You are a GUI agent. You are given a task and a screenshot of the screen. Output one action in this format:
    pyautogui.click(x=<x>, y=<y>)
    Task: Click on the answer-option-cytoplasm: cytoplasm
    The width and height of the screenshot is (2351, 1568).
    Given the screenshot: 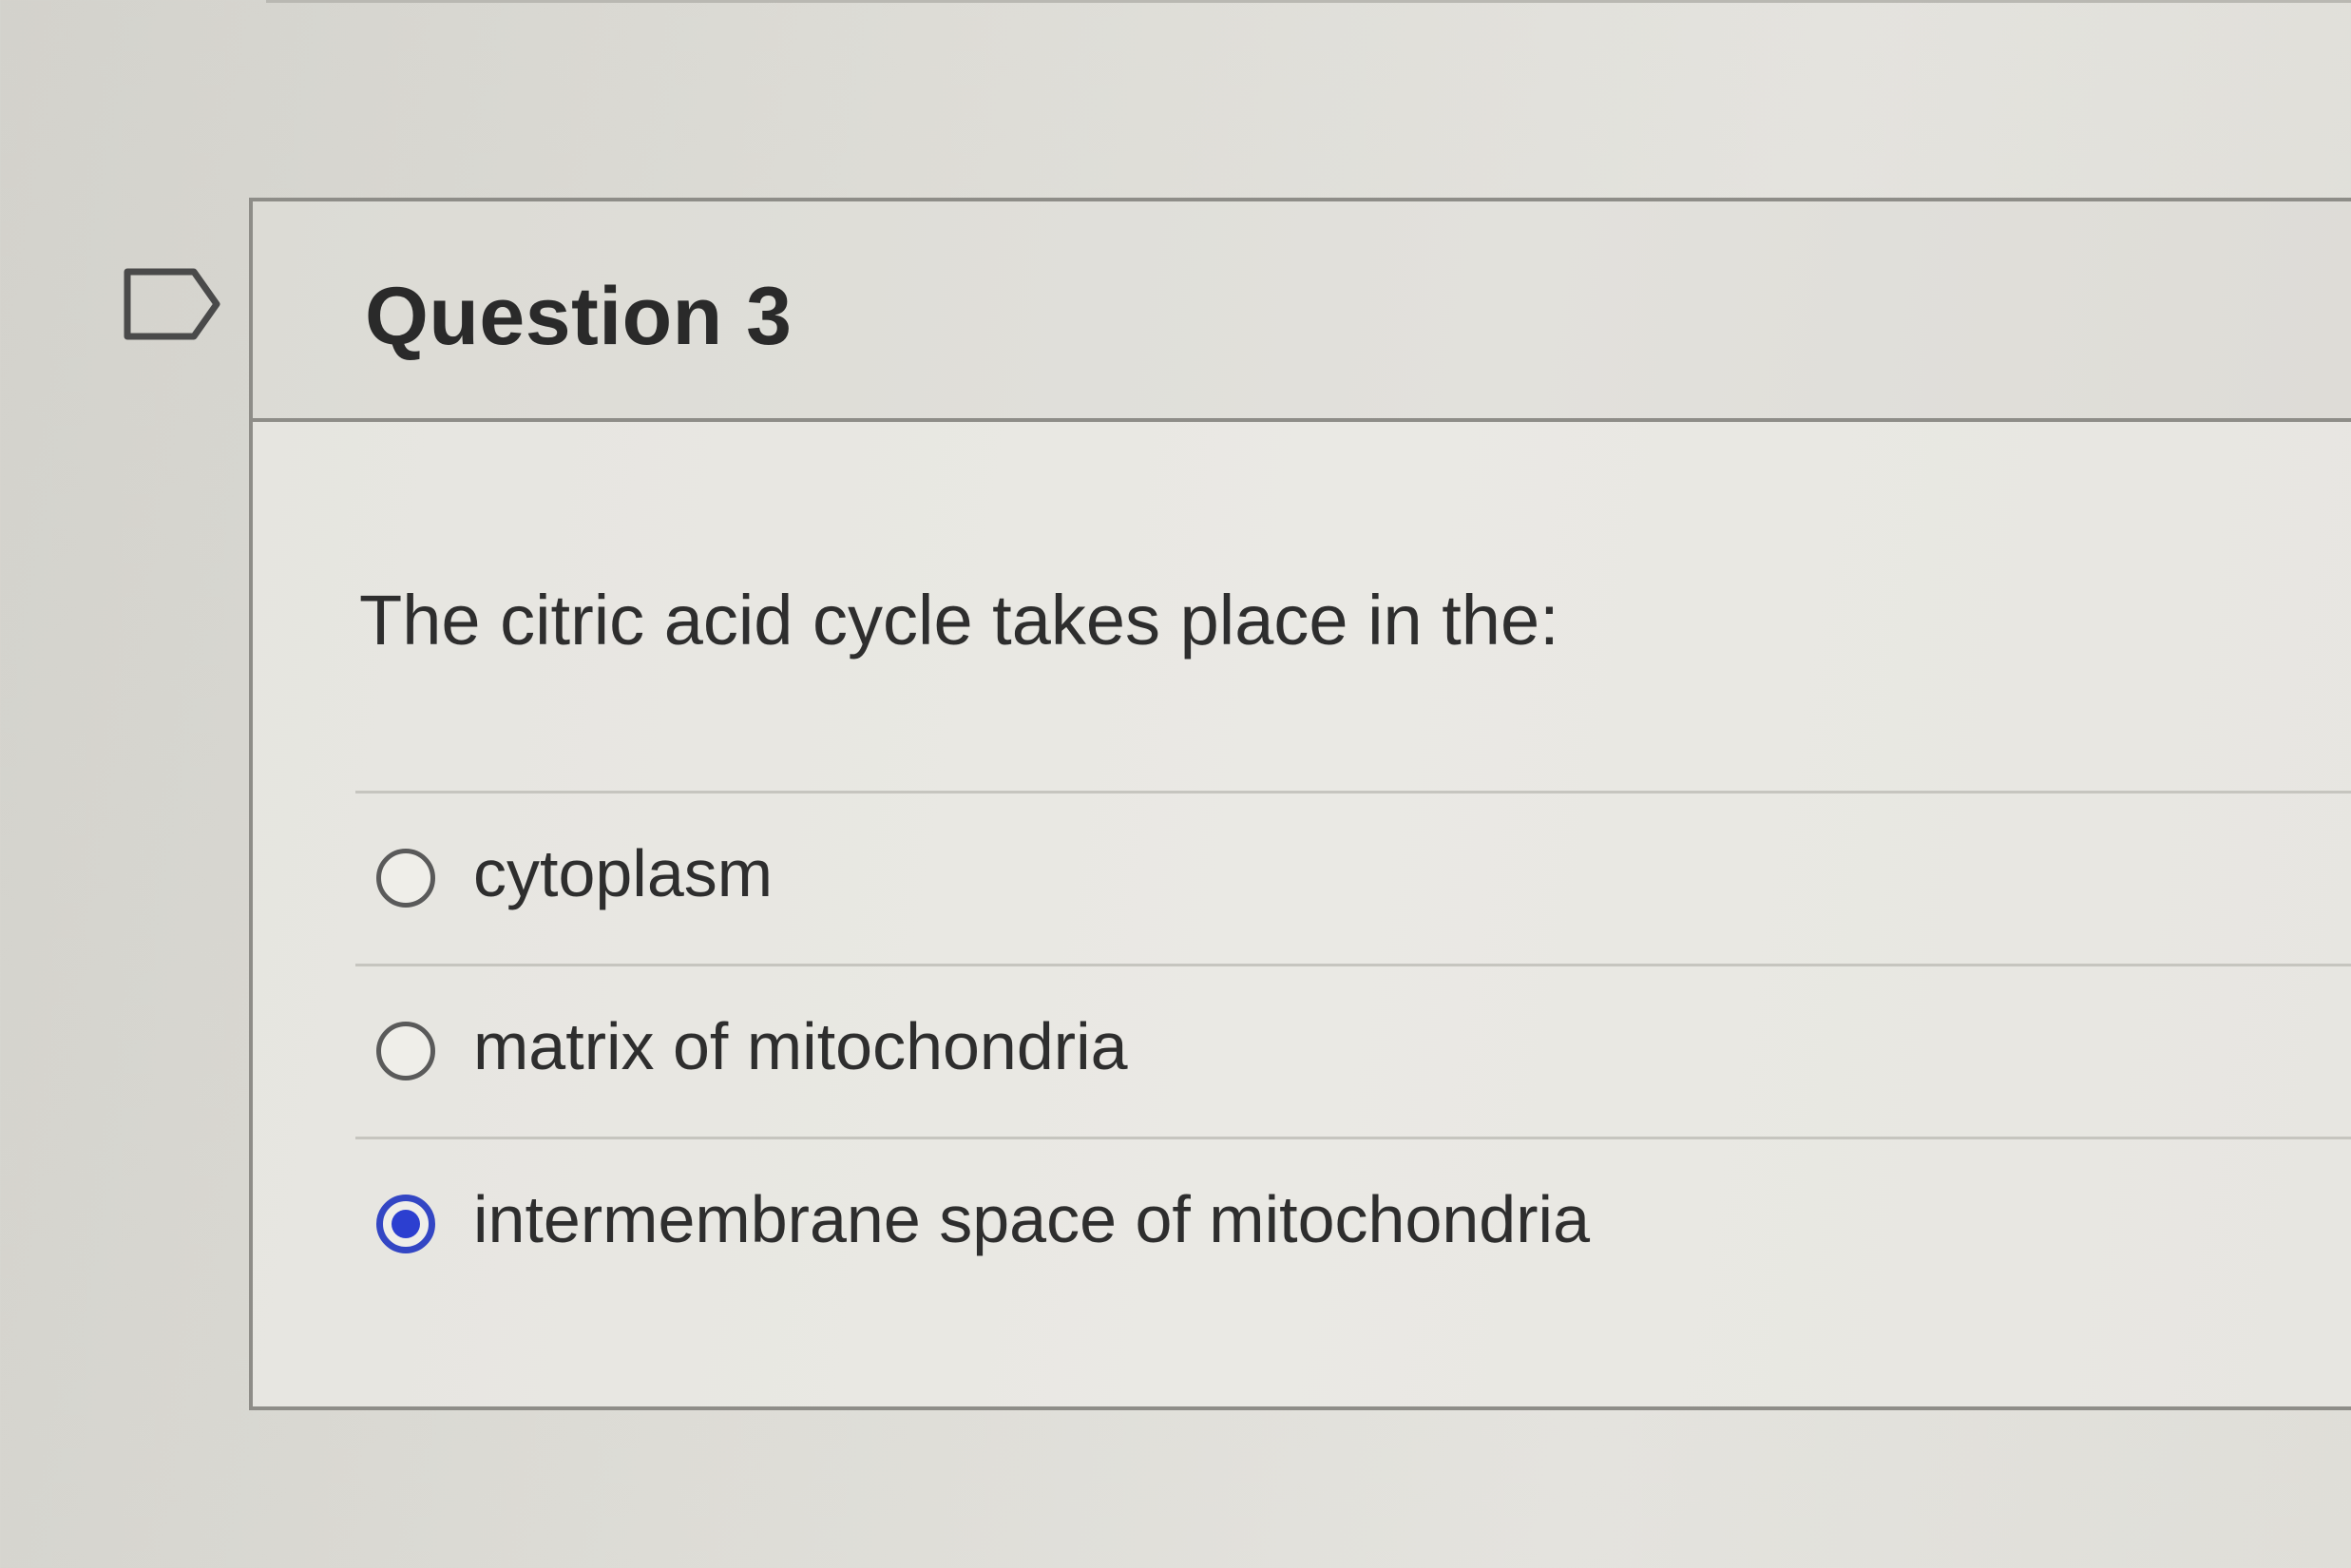 What is the action you would take?
    pyautogui.click(x=1353, y=877)
    